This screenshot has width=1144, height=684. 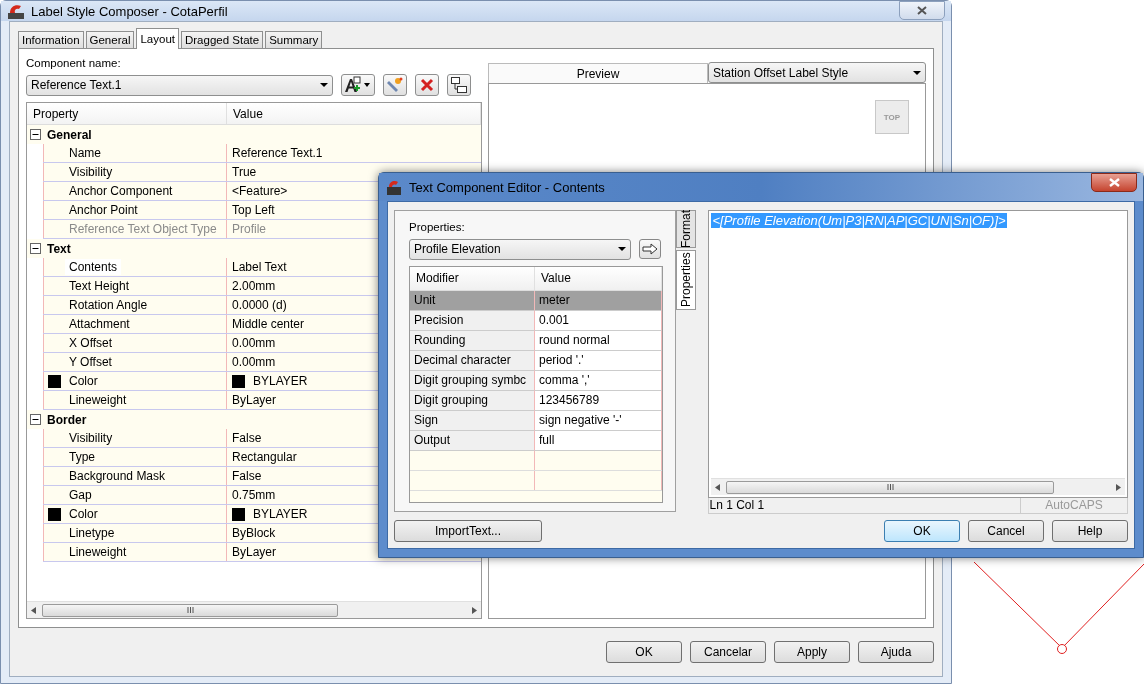 What do you see at coordinates (254, 495) in the screenshot?
I see `property-value: 0.75mm` at bounding box center [254, 495].